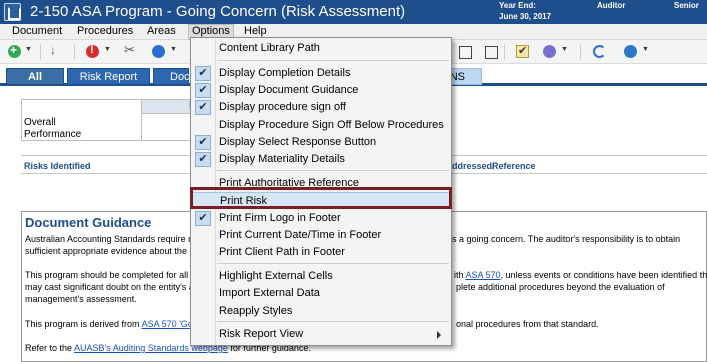  I want to click on options-menu-item: Print Current Date/Time in Footer, so click(321, 235).